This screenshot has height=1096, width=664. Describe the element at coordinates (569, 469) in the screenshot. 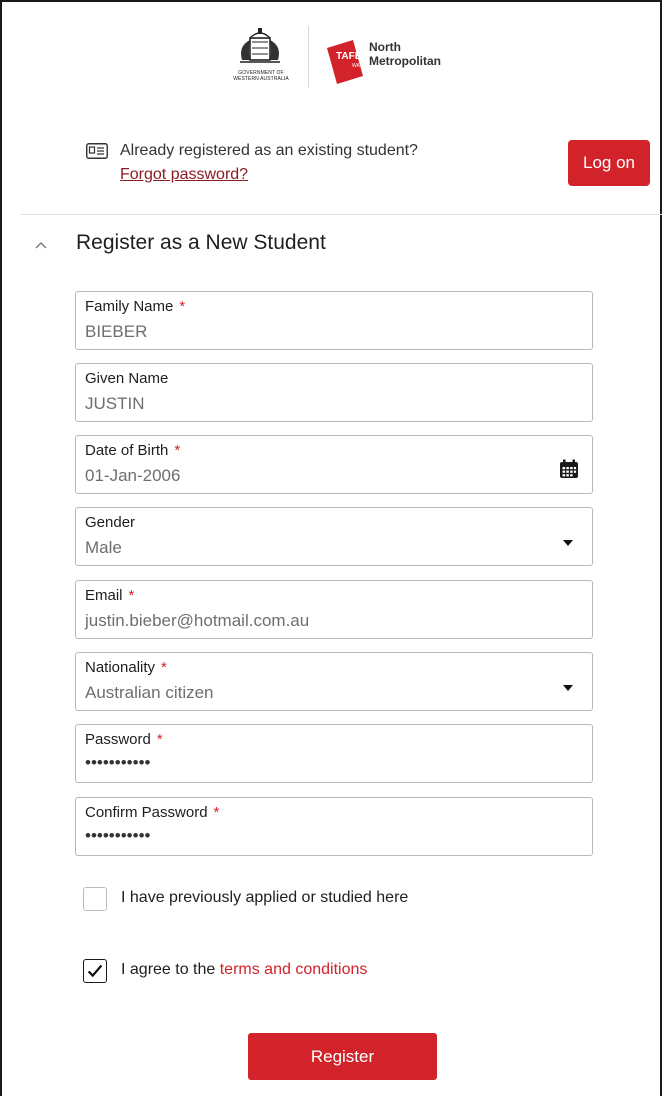

I see `calendar-icon` at that location.